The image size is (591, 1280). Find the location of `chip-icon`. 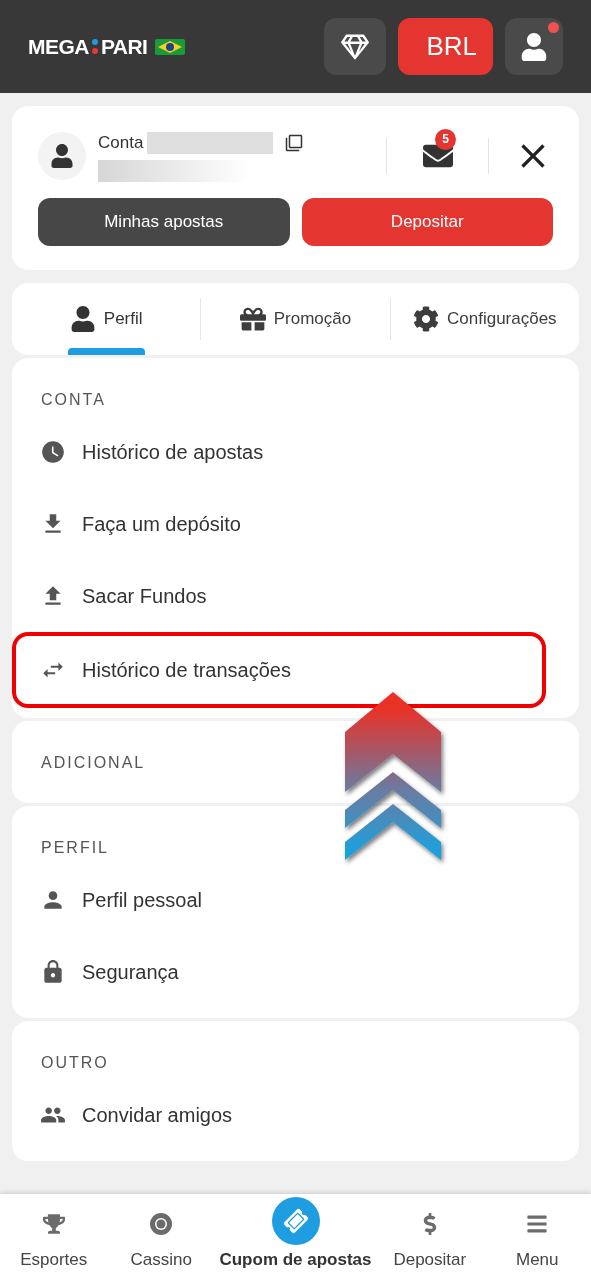

chip-icon is located at coordinates (161, 1223).